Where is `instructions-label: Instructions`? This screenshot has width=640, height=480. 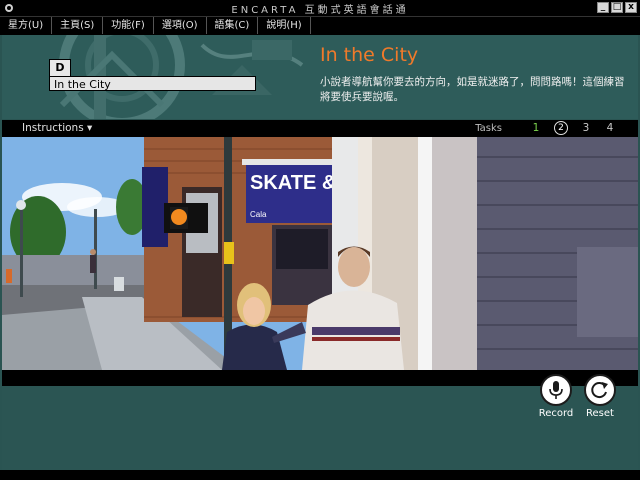 instructions-label: Instructions is located at coordinates (53, 128).